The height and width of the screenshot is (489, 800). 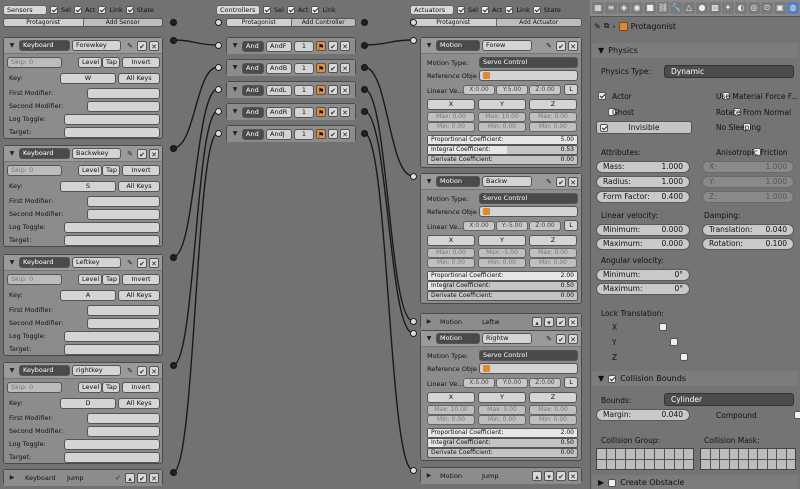 What do you see at coordinates (553, 117) in the screenshot?
I see `max-2-field: Max: 0.00` at bounding box center [553, 117].